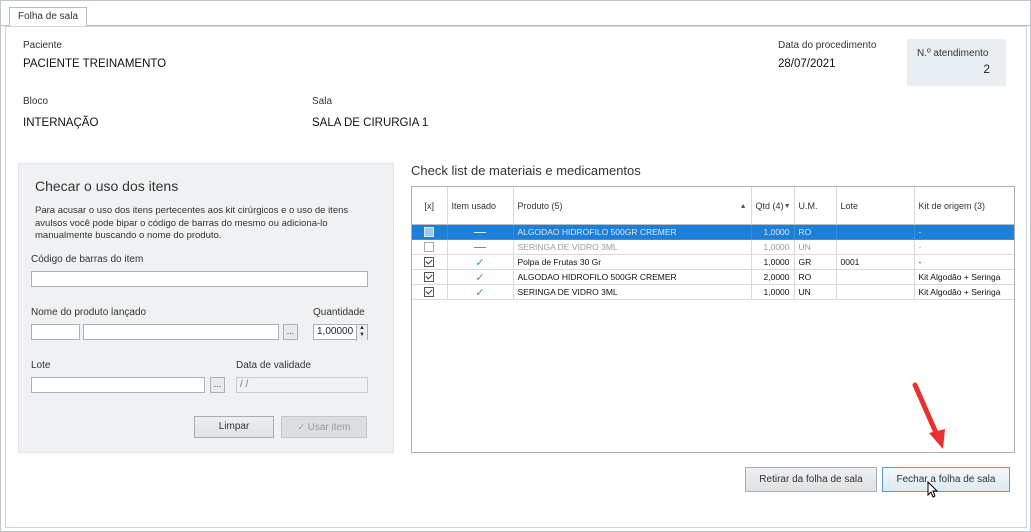 This screenshot has width=1031, height=532. I want to click on table-row: ALGODAO HIDROFILO 500GR CREMER 1,0000 RO -, so click(713, 232).